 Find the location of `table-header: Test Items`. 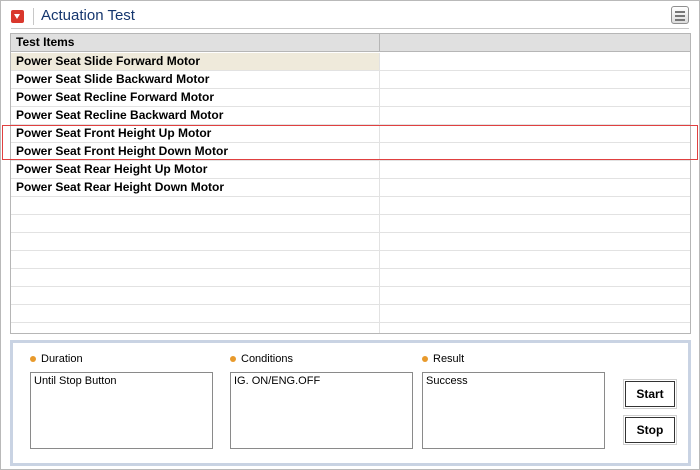

table-header: Test Items is located at coordinates (350, 43).